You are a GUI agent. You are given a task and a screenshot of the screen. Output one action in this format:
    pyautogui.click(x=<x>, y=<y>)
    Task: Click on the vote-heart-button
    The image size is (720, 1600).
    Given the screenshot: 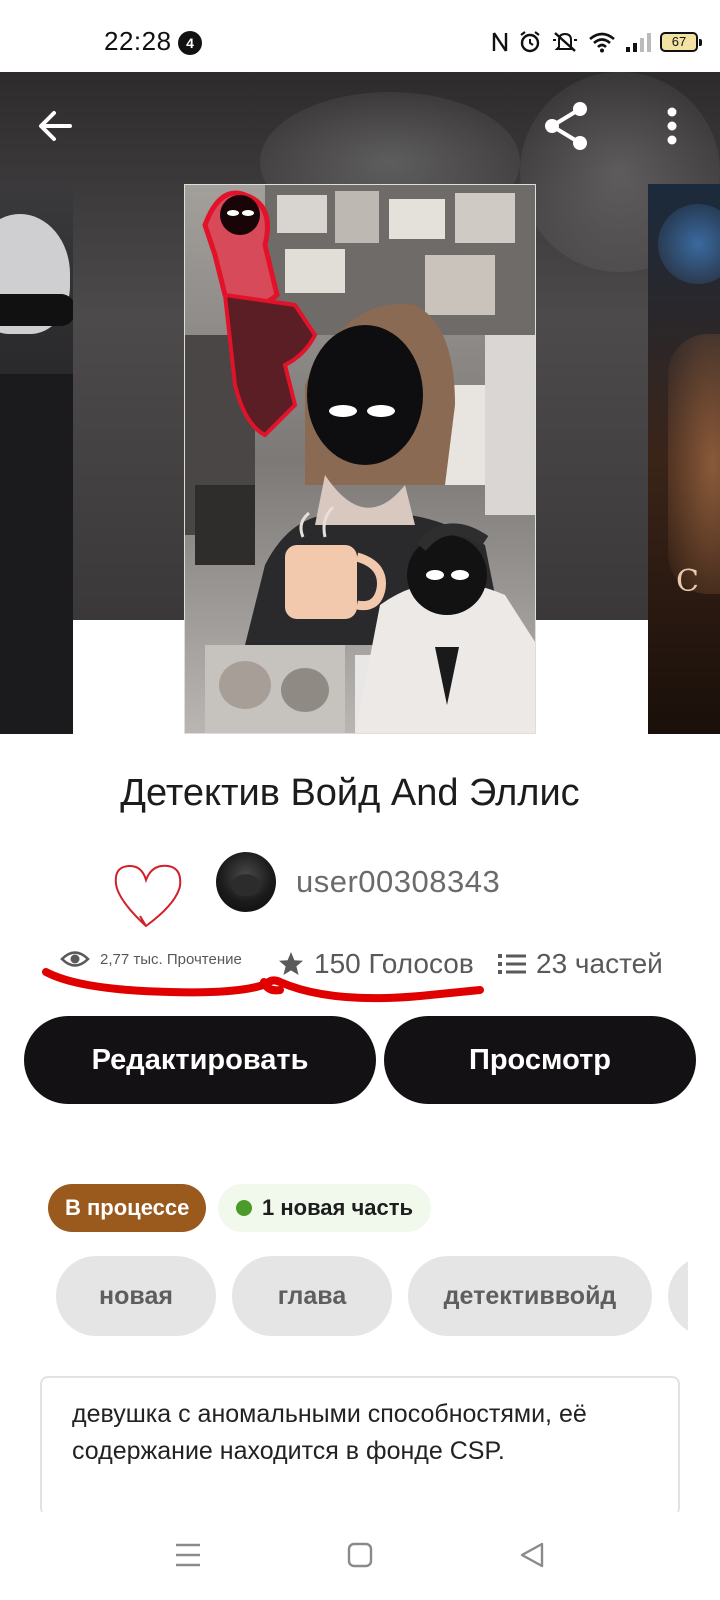 What is the action you would take?
    pyautogui.click(x=148, y=898)
    